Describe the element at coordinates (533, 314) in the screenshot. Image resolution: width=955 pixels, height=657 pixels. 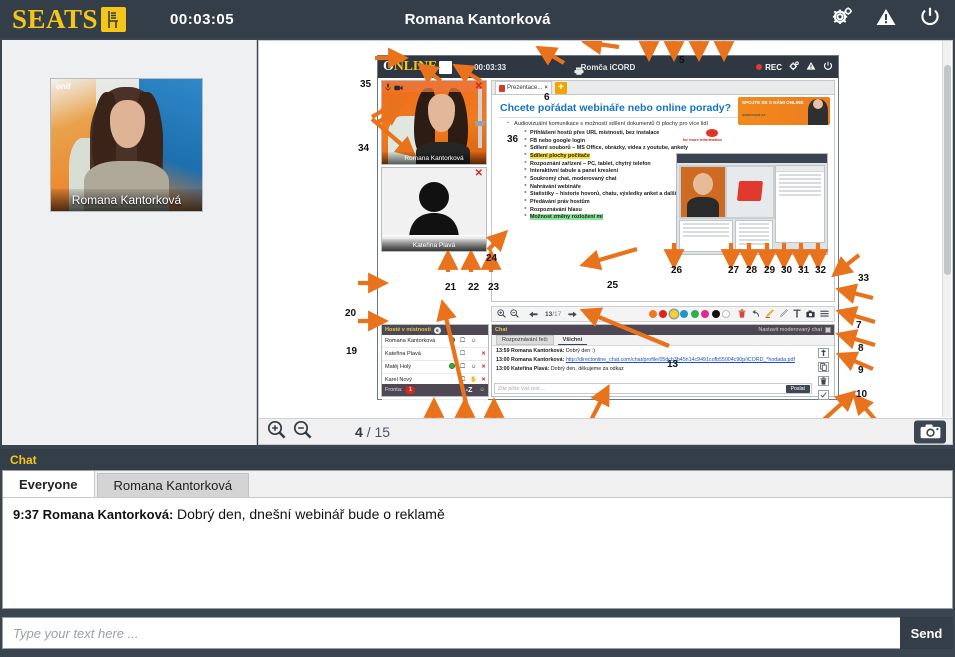
I see `arrow-left-icon` at that location.